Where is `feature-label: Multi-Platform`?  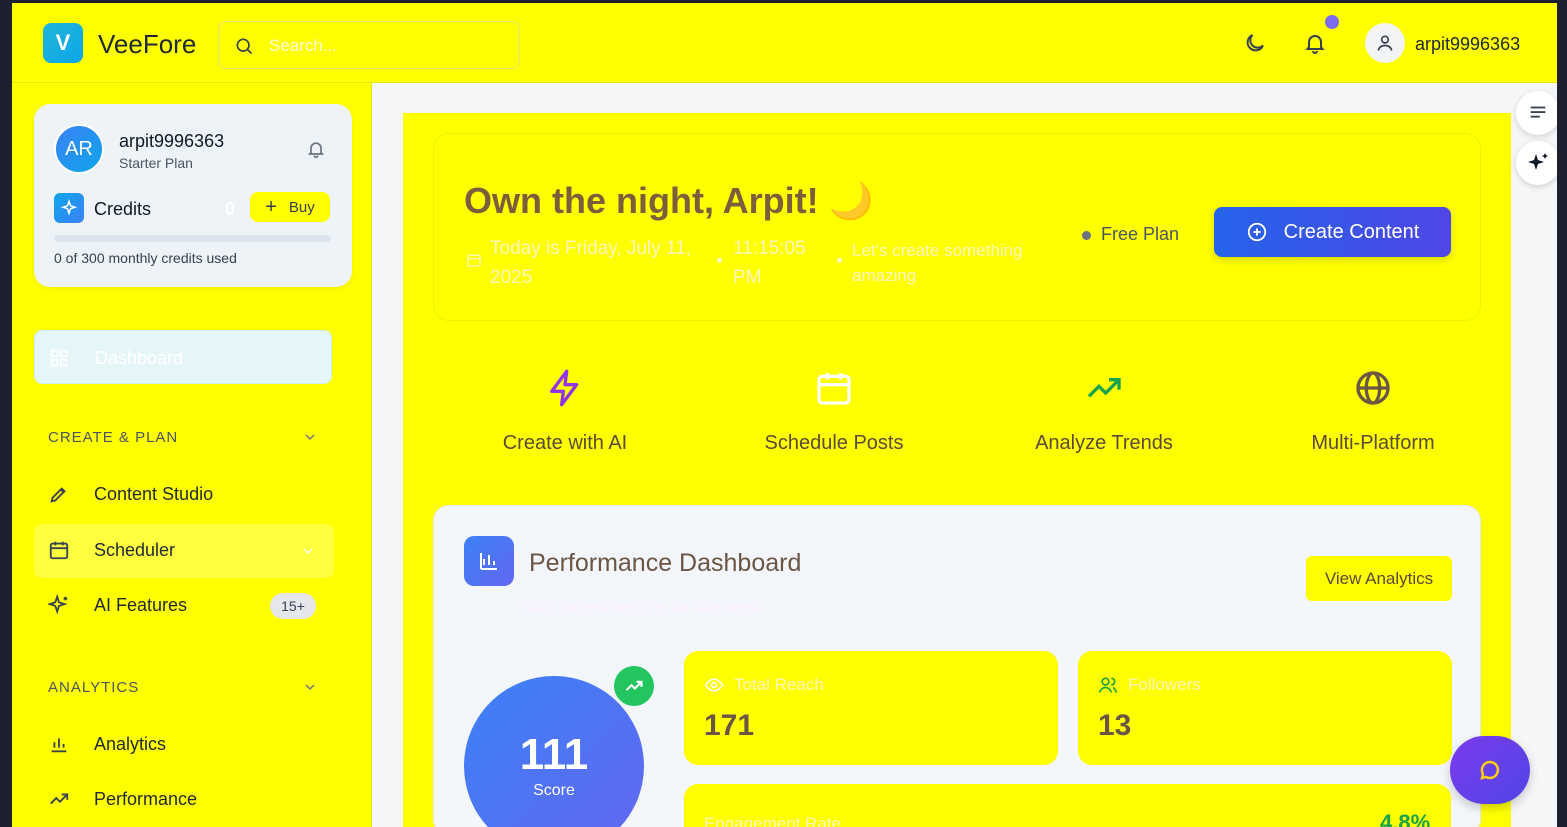
feature-label: Multi-Platform is located at coordinates (1373, 443).